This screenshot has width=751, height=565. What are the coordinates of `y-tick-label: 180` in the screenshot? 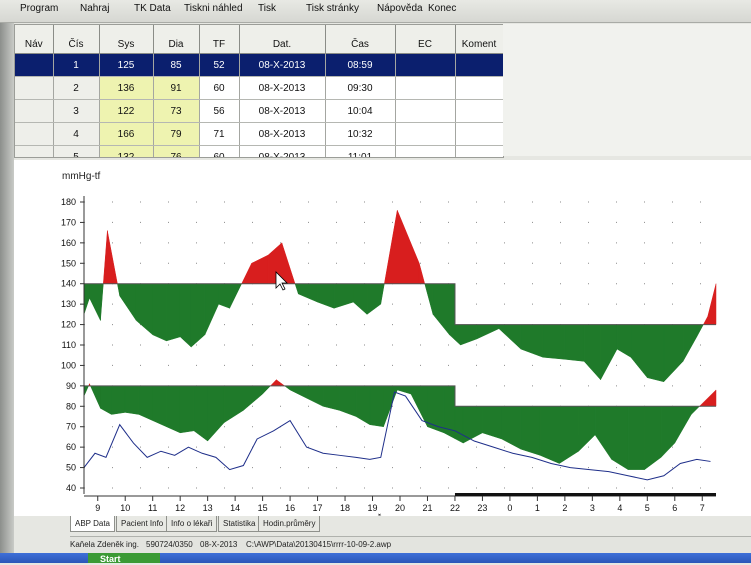 It's located at (68, 202).